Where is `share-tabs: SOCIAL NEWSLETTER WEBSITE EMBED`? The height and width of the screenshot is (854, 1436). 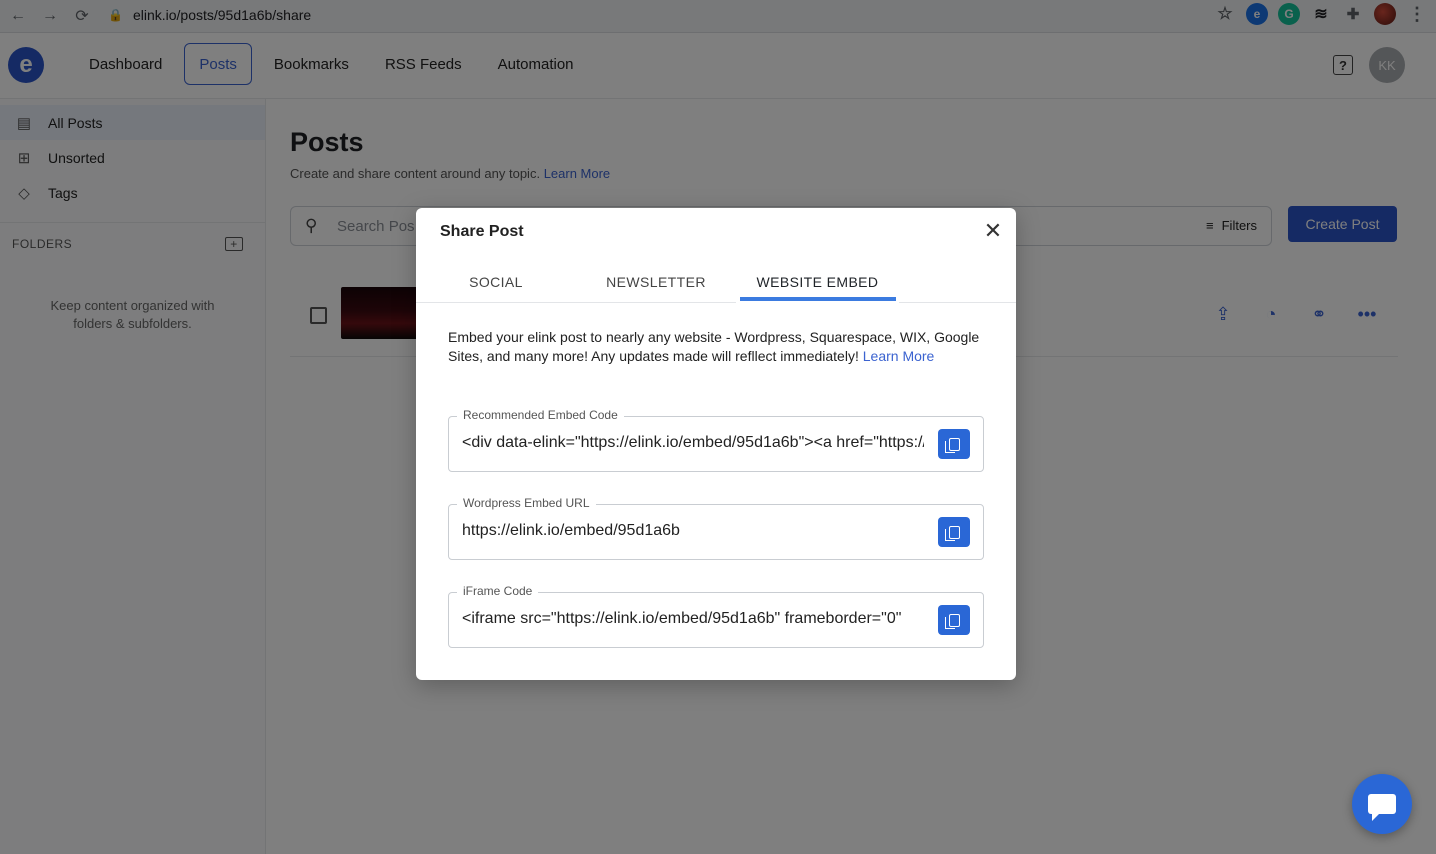
share-tabs: SOCIAL NEWSLETTER WEBSITE EMBED is located at coordinates (716, 281).